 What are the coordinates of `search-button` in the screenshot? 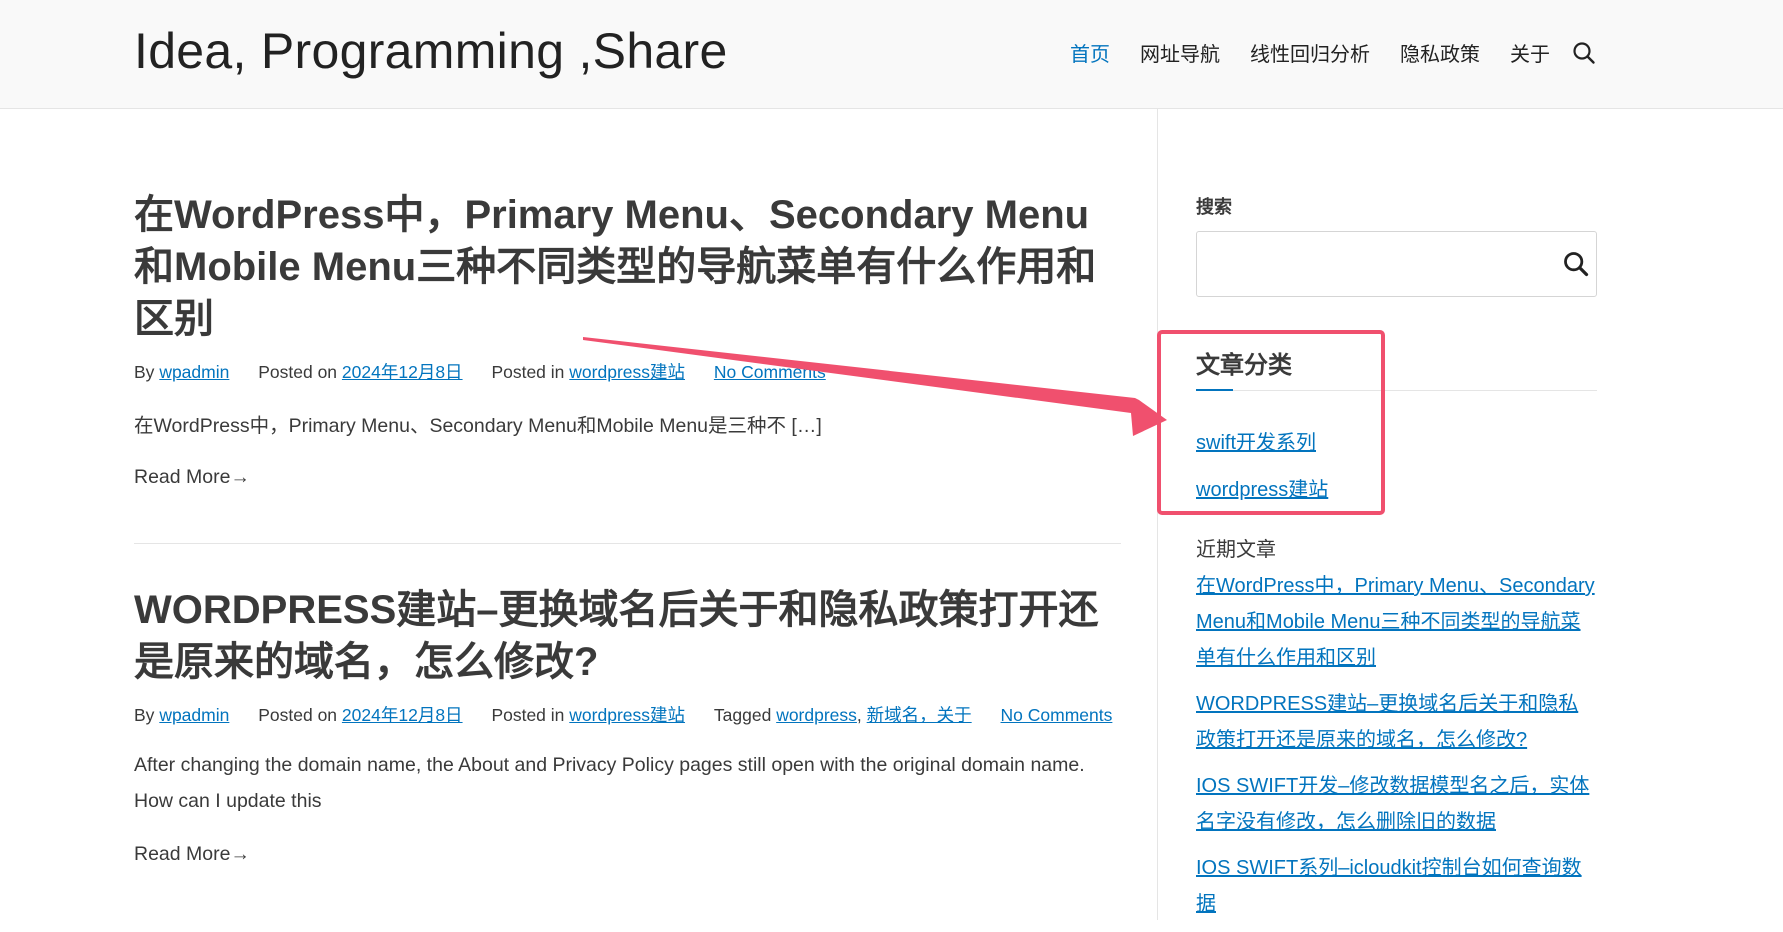 It's located at (1576, 264).